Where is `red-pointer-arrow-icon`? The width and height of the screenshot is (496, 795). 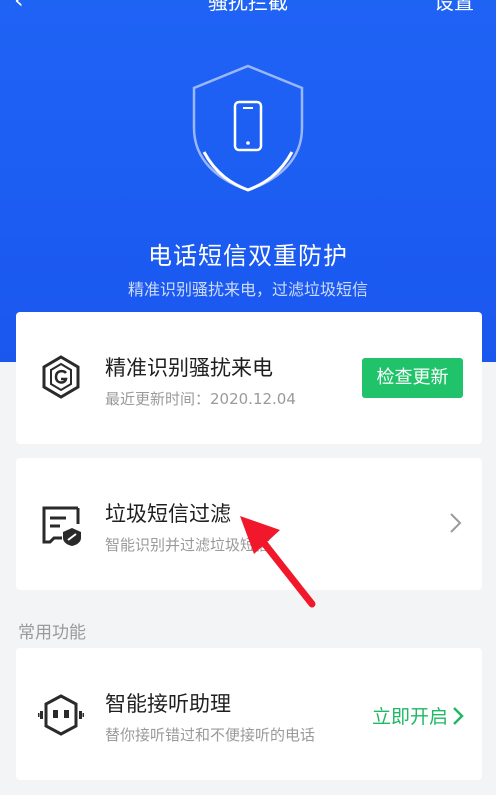 red-pointer-arrow-icon is located at coordinates (278, 562).